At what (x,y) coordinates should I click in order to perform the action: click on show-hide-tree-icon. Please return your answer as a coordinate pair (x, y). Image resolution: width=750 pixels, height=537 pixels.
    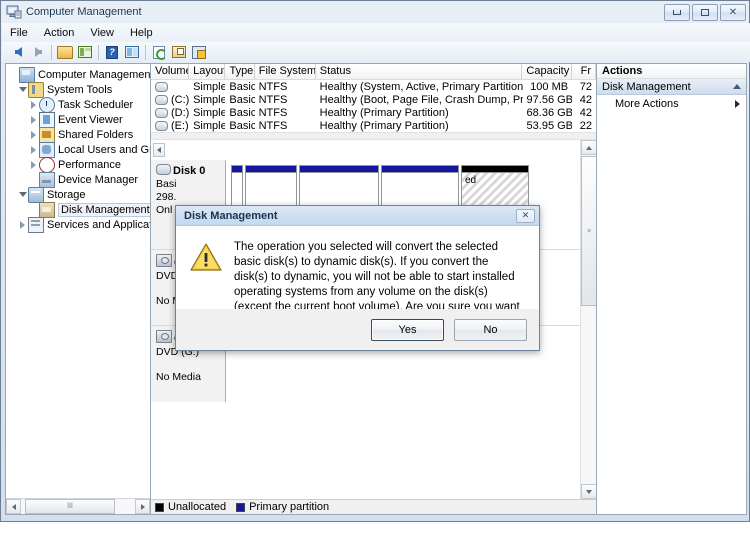
    Looking at the image, I should click on (85, 52).